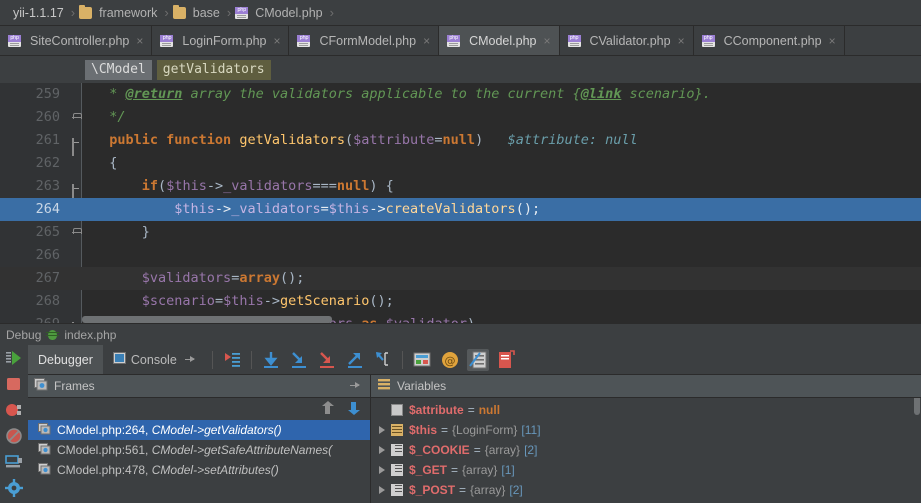  What do you see at coordinates (280, 13) in the screenshot?
I see `breadcrumb-item-file: CModel.php` at bounding box center [280, 13].